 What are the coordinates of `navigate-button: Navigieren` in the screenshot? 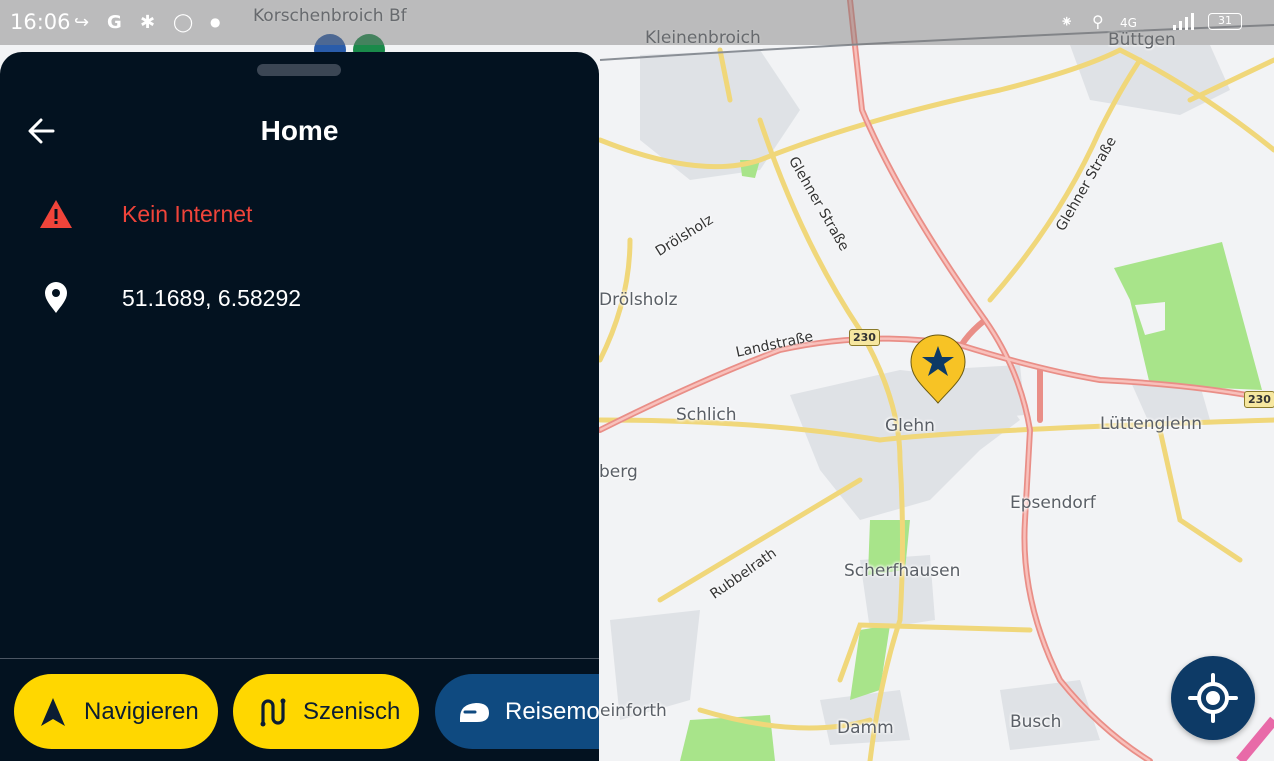 It's located at (116, 711).